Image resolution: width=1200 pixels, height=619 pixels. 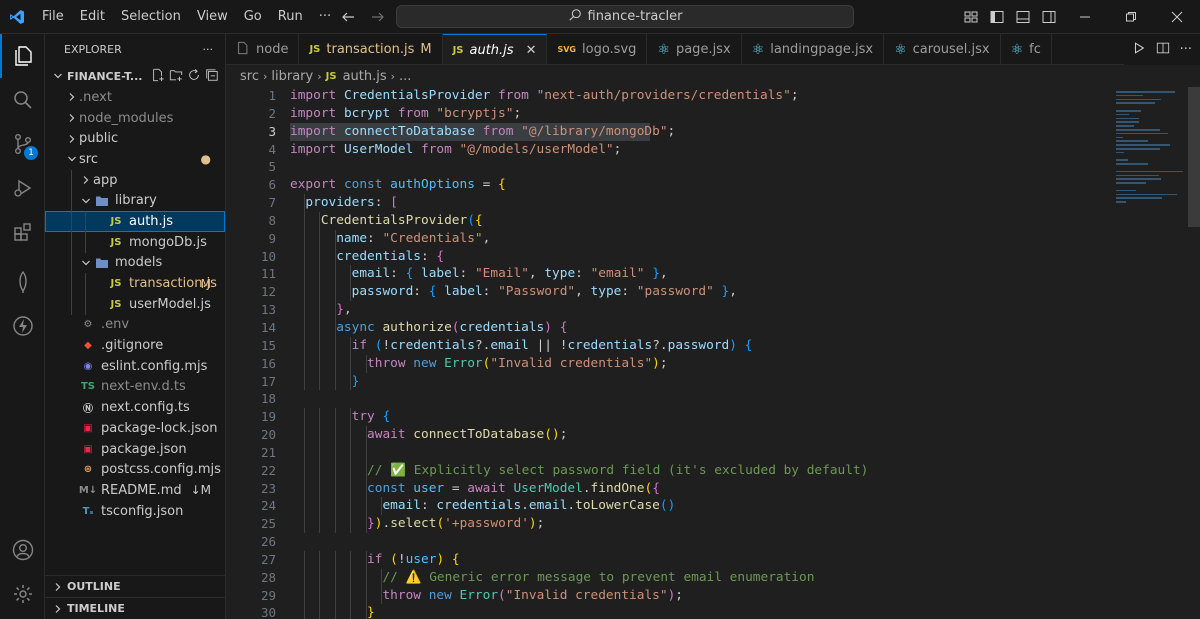 What do you see at coordinates (53, 17) in the screenshot?
I see `menu-item: File` at bounding box center [53, 17].